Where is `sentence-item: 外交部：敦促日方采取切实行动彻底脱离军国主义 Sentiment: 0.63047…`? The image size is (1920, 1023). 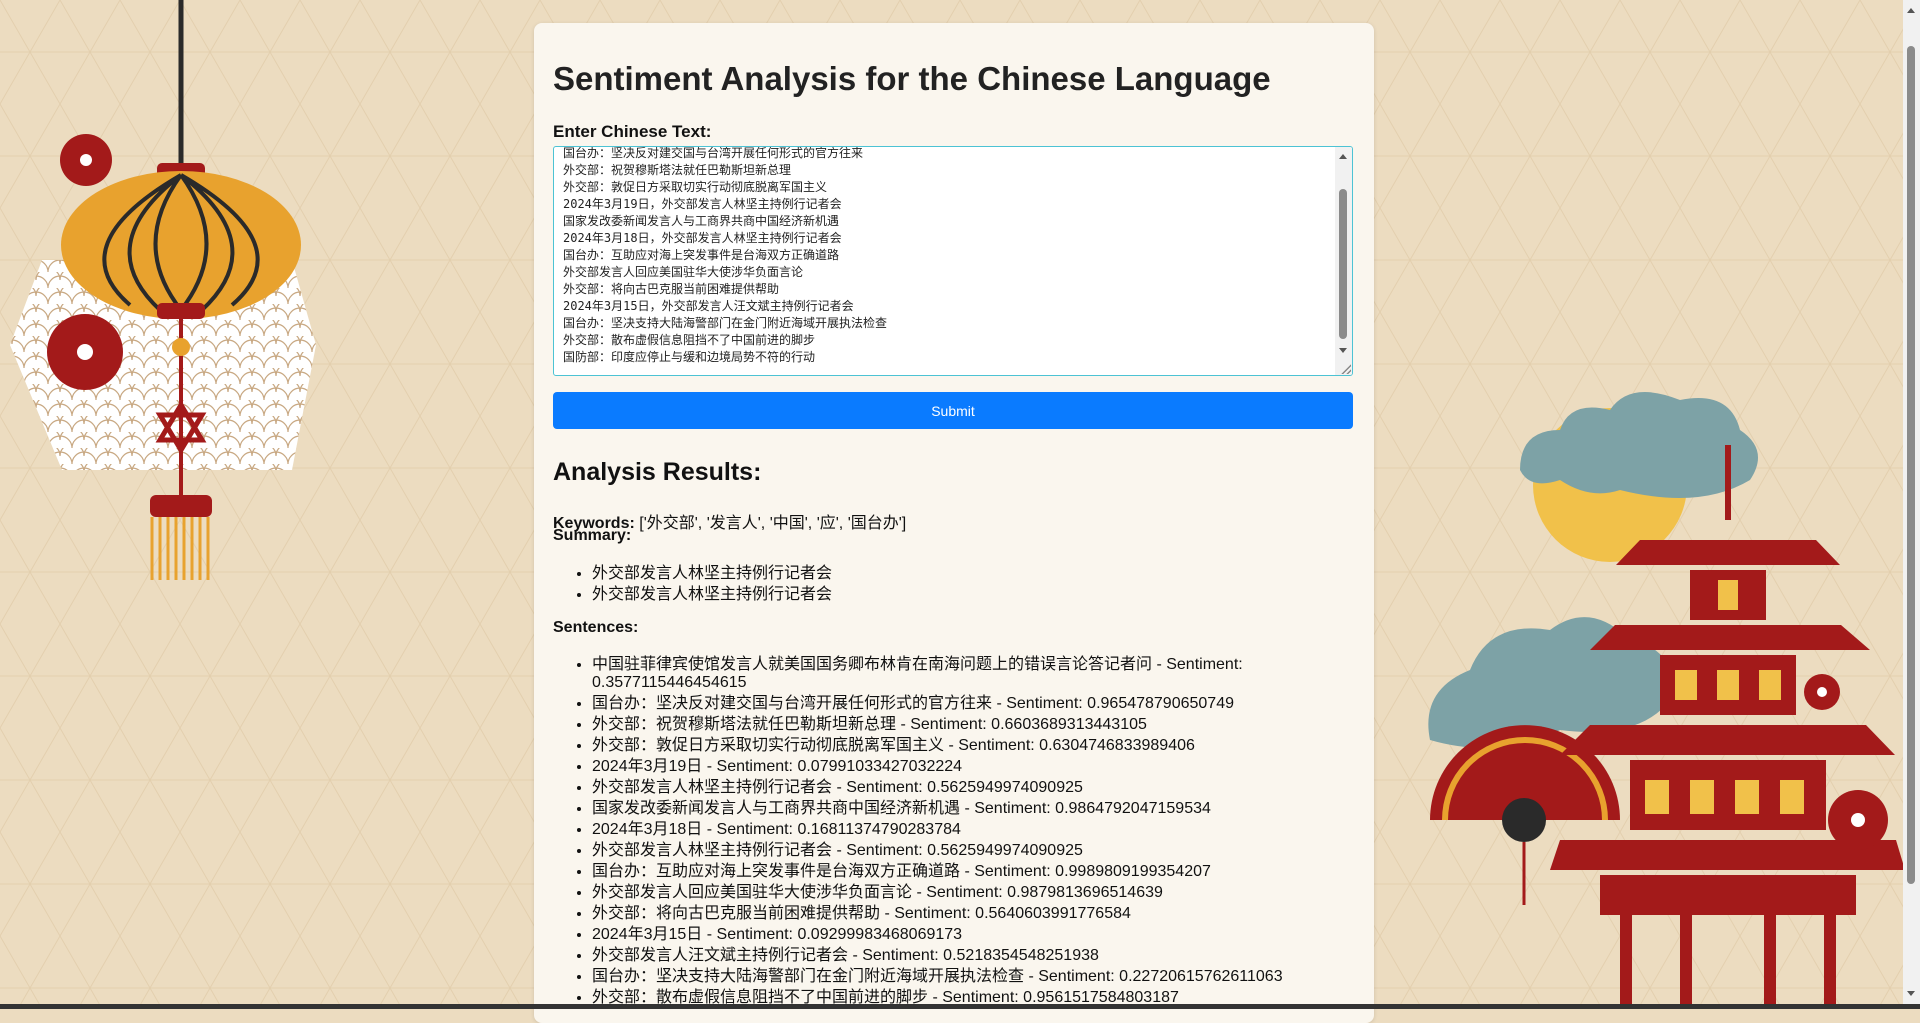 sentence-item: 外交部：敦促日方采取切实行动彻底脱离军国主义 Sentiment: 0.63047… is located at coordinates (957, 746).